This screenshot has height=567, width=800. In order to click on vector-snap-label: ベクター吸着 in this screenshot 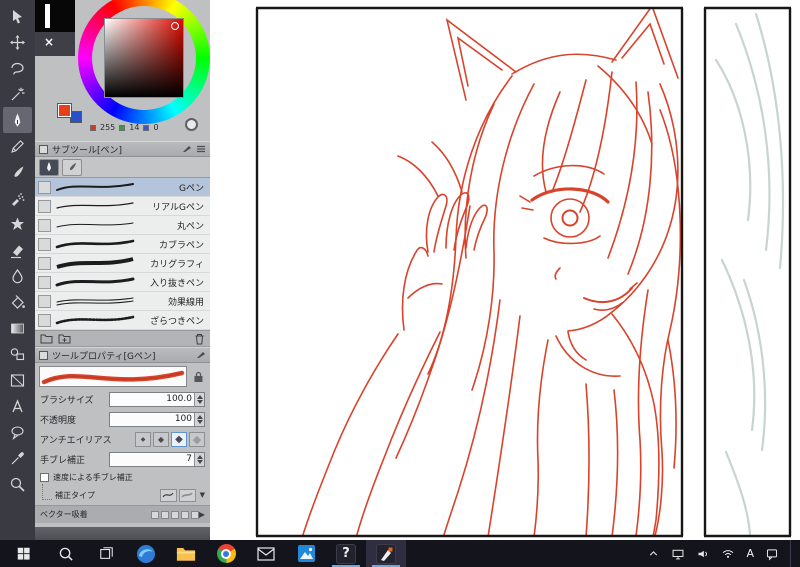, I will do `click(64, 514)`.